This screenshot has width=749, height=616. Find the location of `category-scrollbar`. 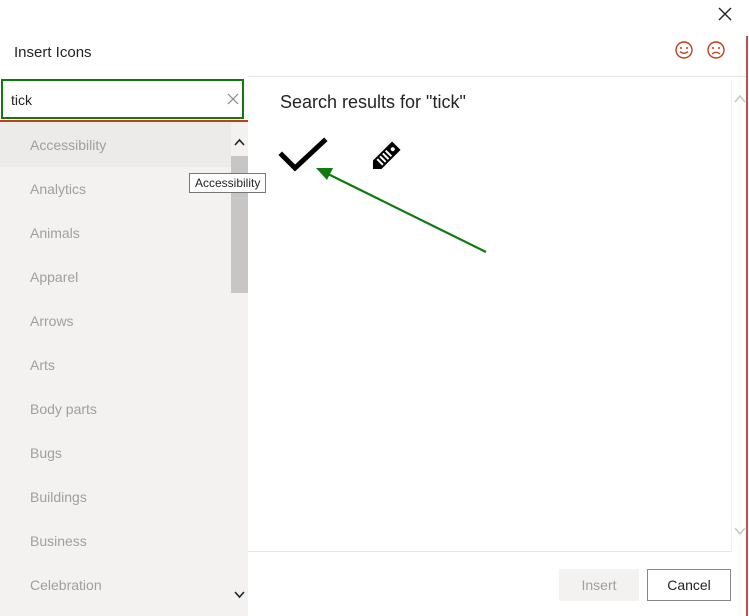

category-scrollbar is located at coordinates (239, 369).